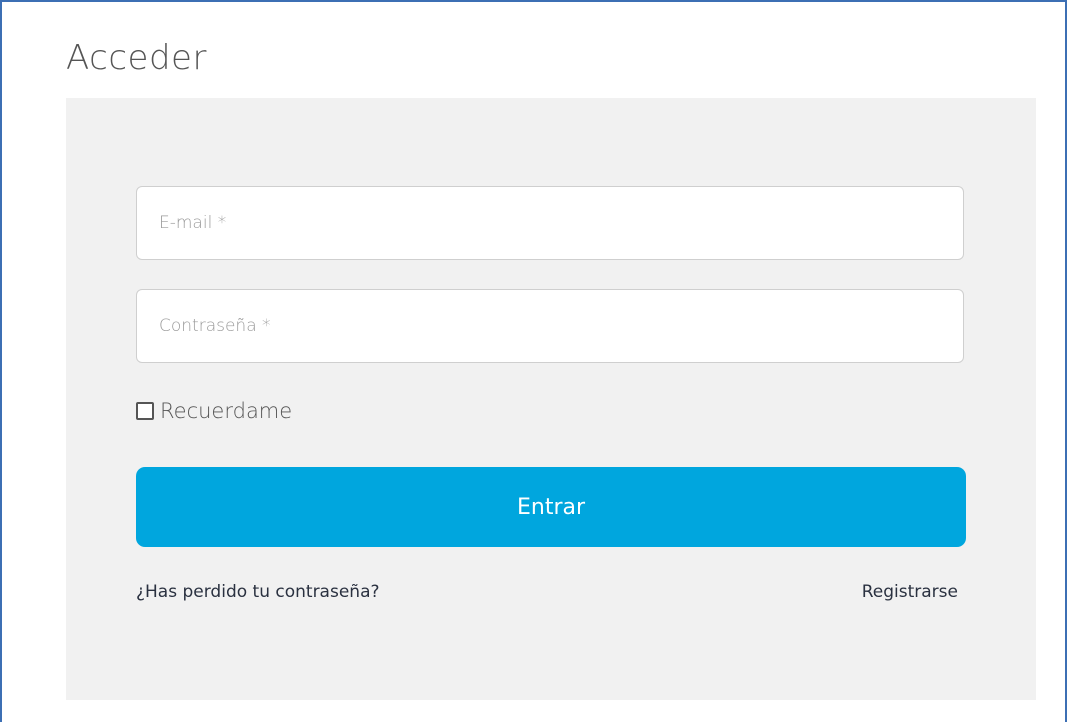 This screenshot has width=1067, height=722. What do you see at coordinates (551, 507) in the screenshot?
I see `login-button: Entrar` at bounding box center [551, 507].